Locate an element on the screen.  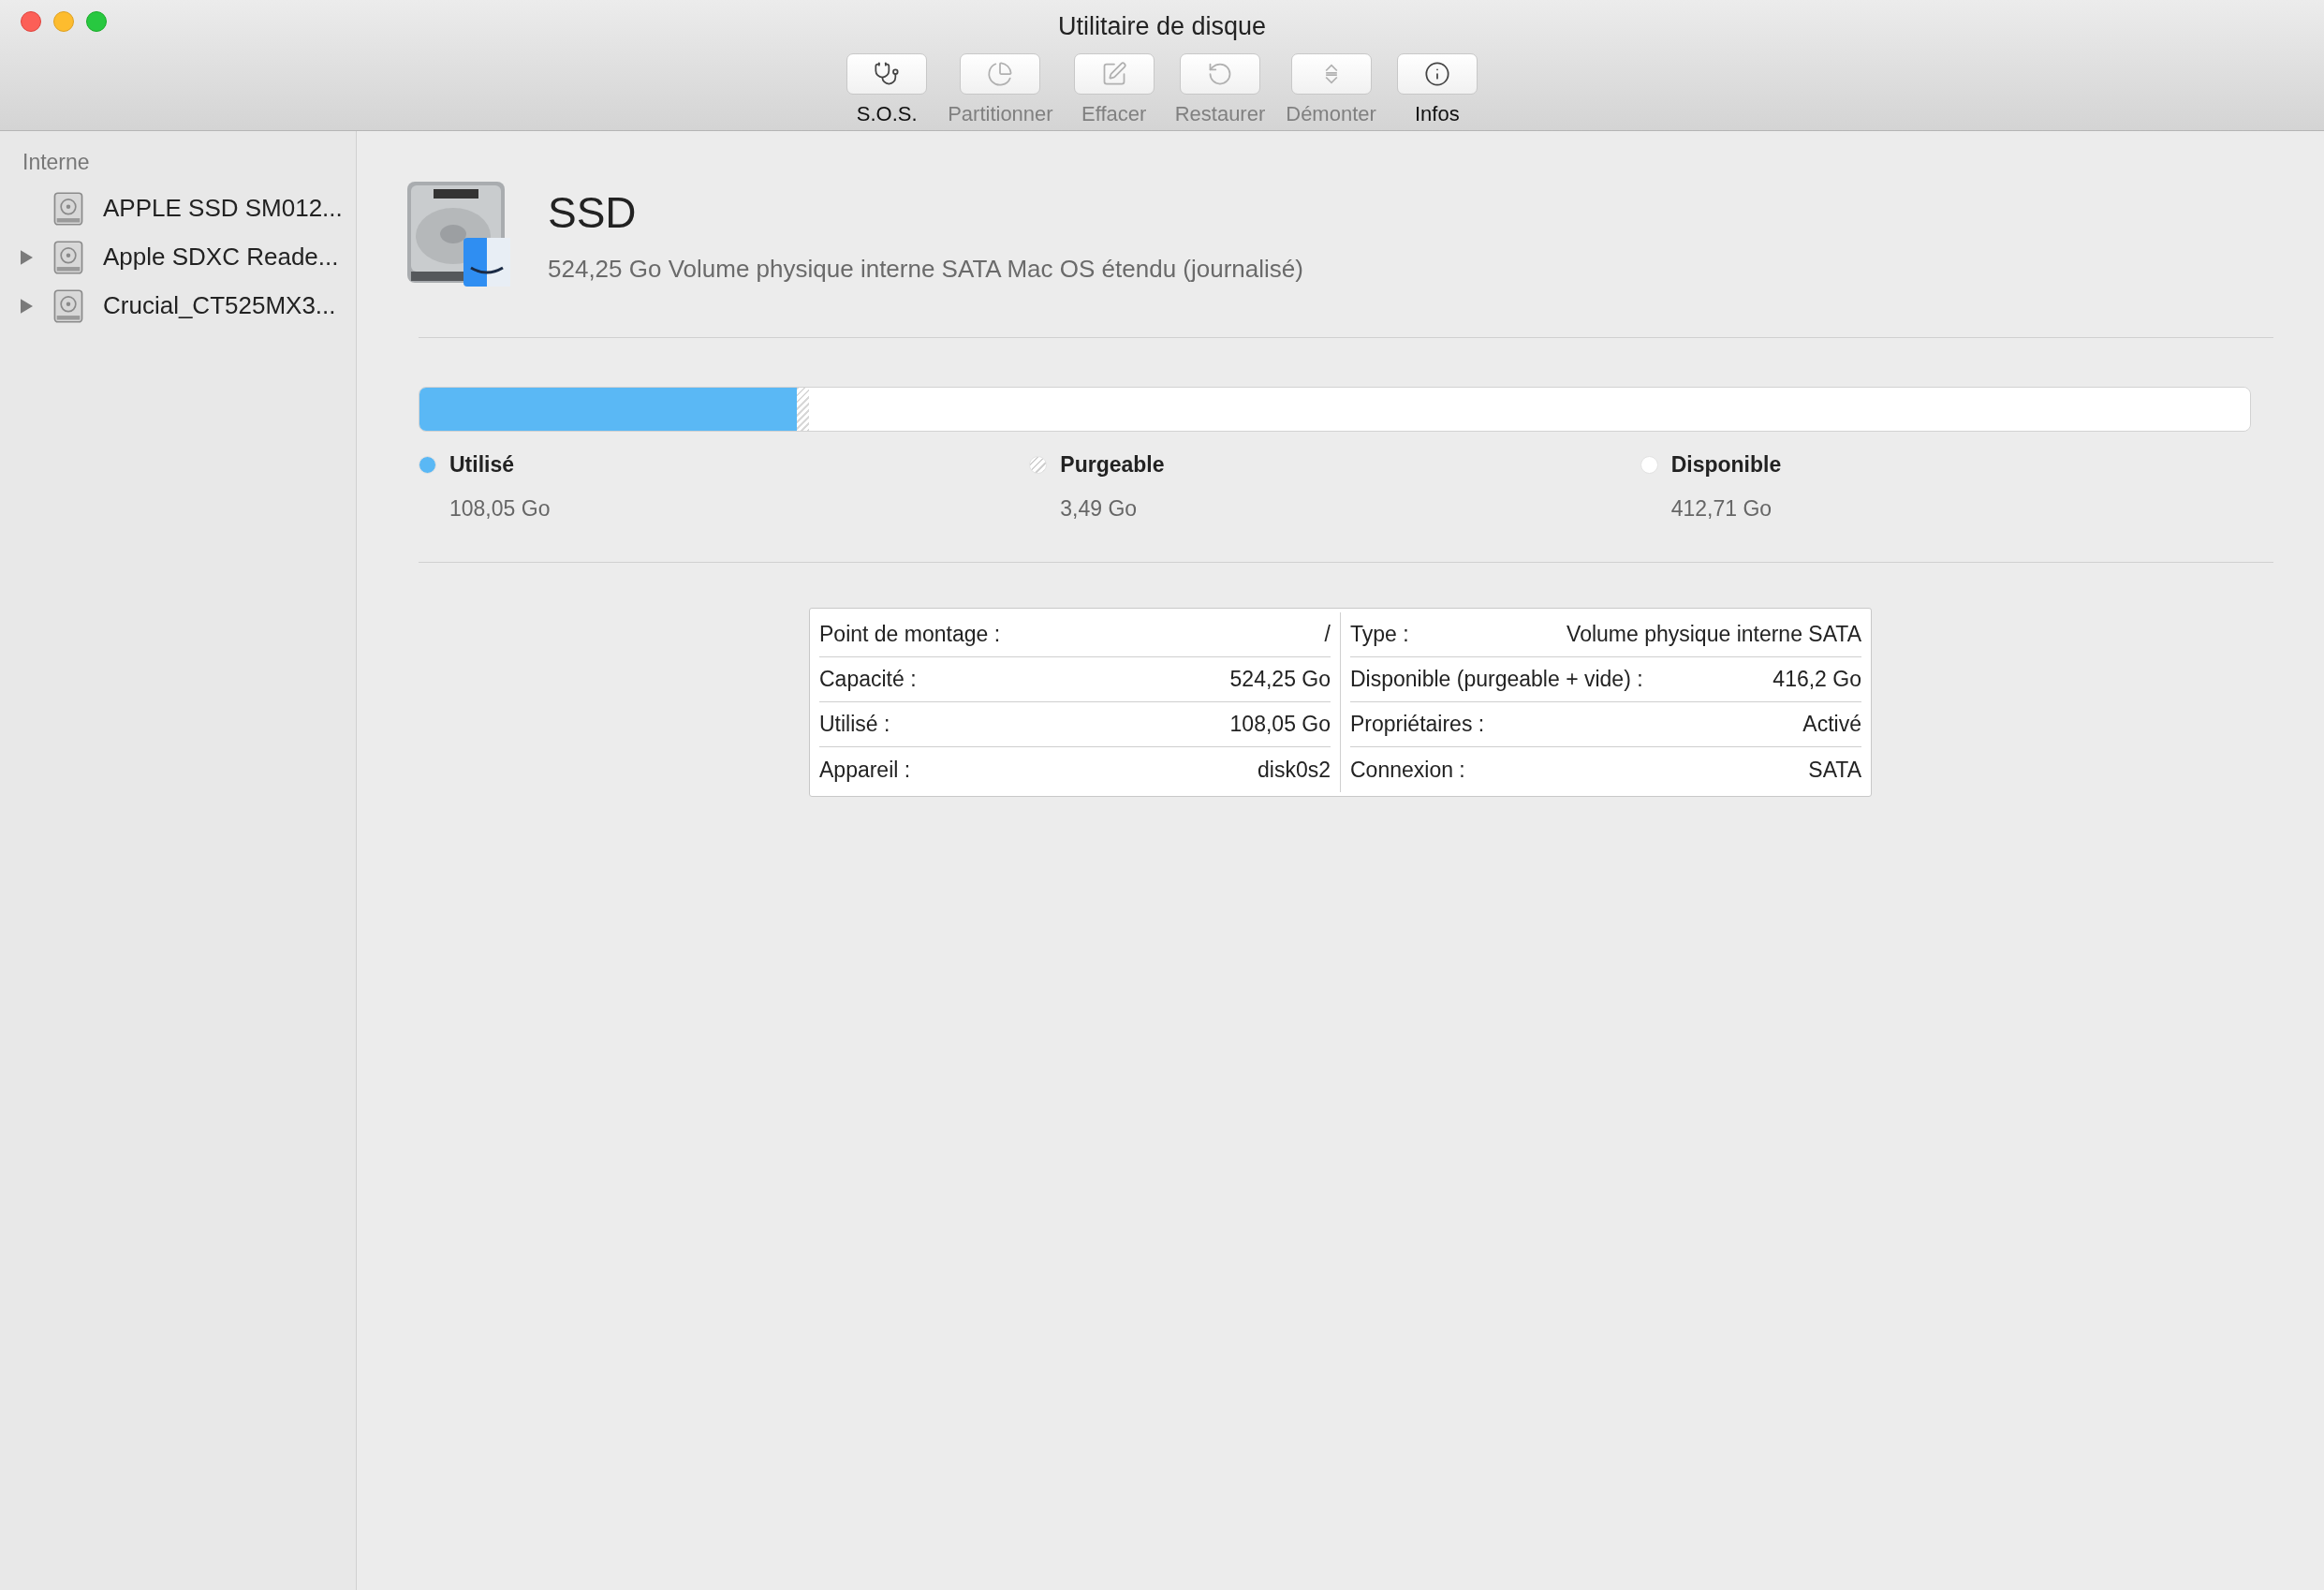
info-label: Point de montage : is located at coordinates (910, 635).